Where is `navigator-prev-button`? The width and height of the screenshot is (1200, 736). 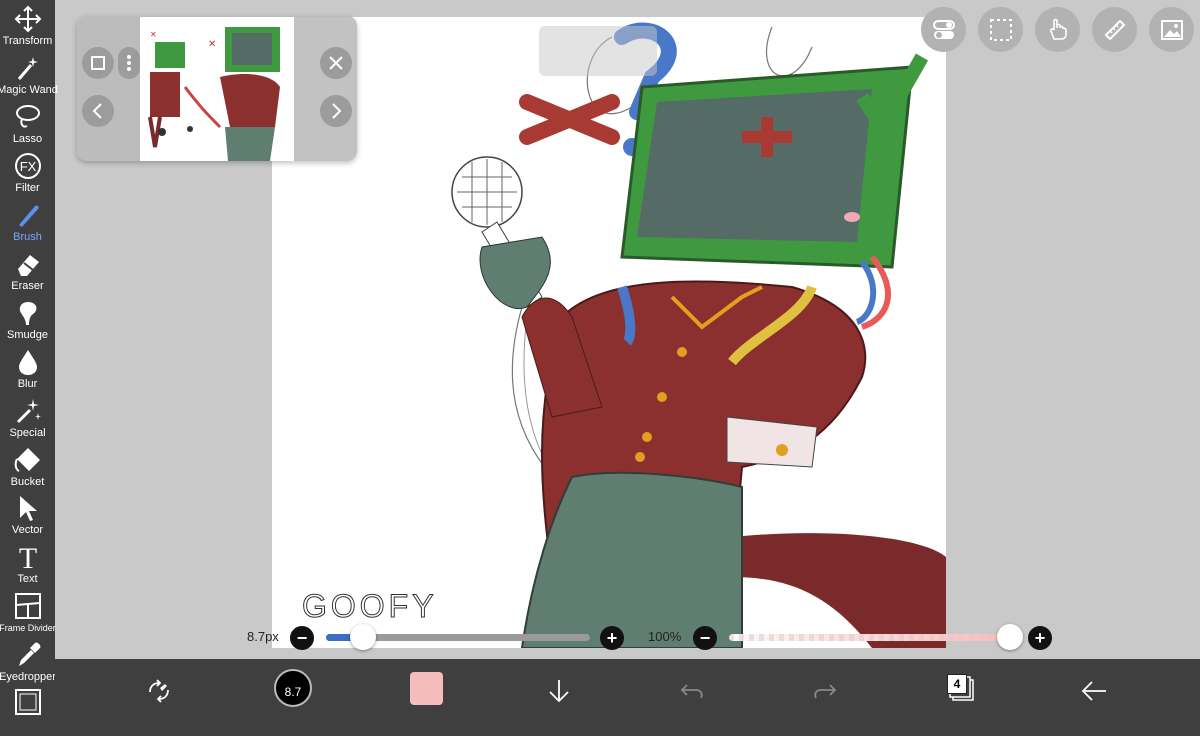 navigator-prev-button is located at coordinates (98, 111).